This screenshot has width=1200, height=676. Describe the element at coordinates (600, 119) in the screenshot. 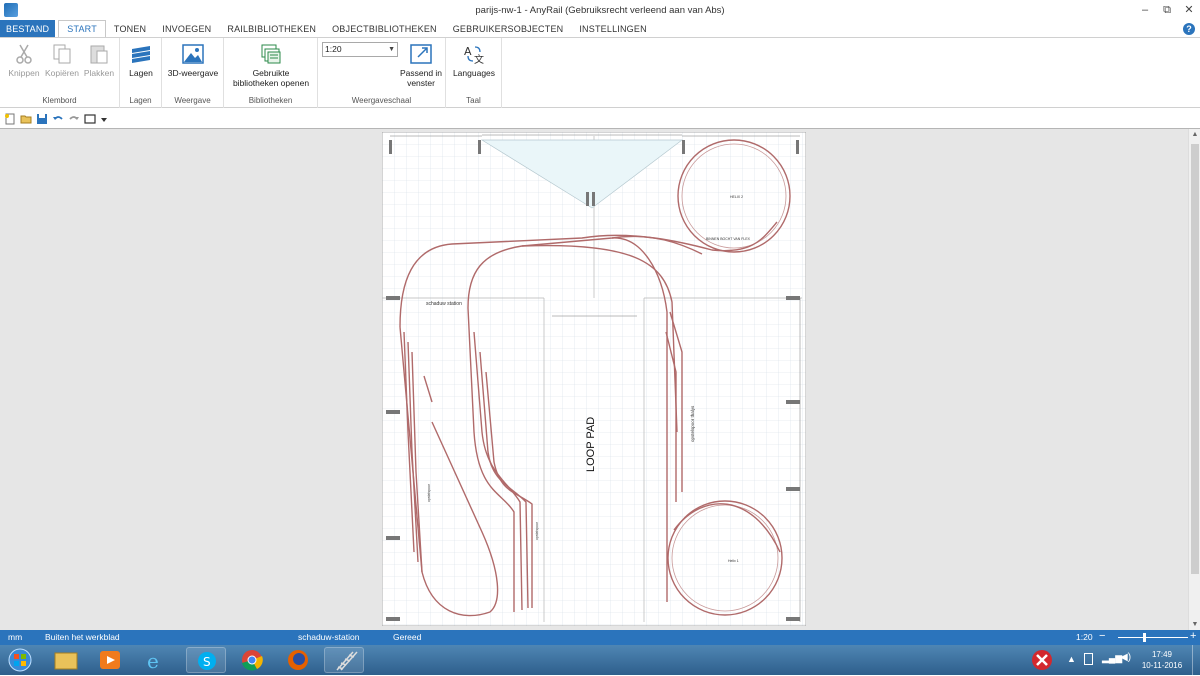

I see `quick-access-toolbar` at that location.